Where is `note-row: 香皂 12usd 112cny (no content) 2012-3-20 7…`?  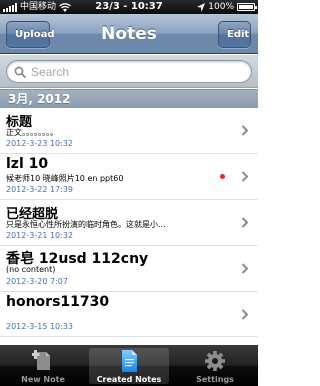 note-row: 香皂 12usd 112cny (no content) 2012-3-20 7… is located at coordinates (129, 269).